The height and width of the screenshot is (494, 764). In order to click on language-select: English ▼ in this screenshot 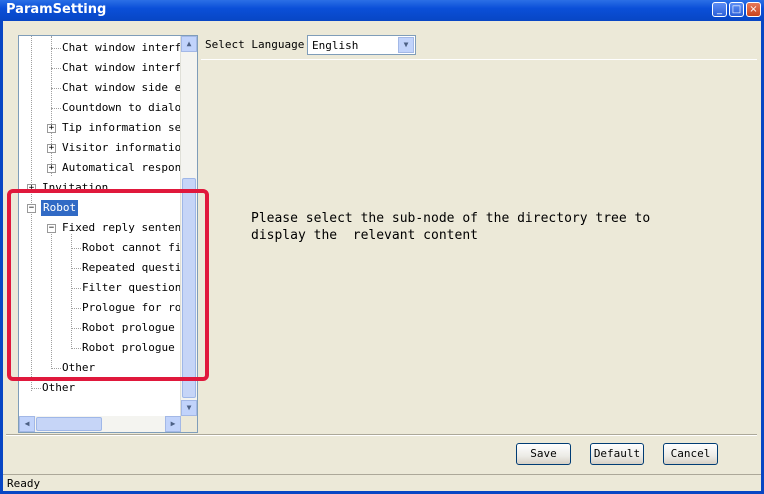, I will do `click(361, 45)`.